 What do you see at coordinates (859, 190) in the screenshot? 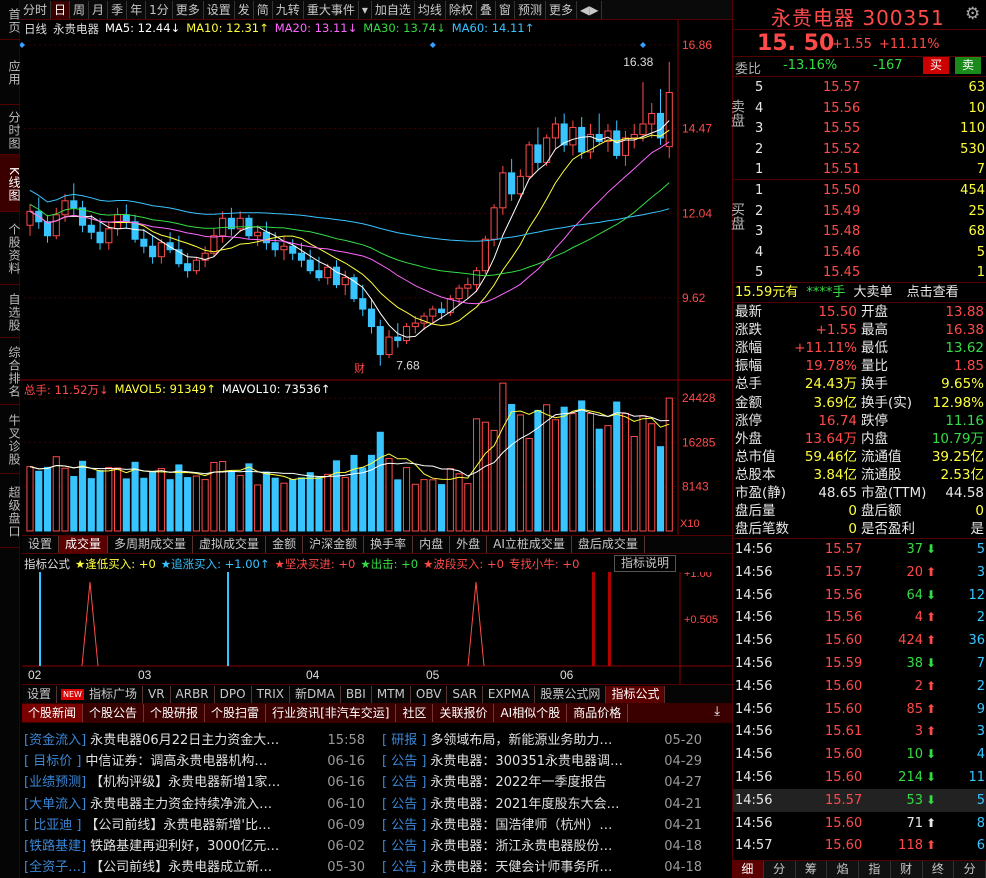
I see `bids-row: 1 15.50 454` at bounding box center [859, 190].